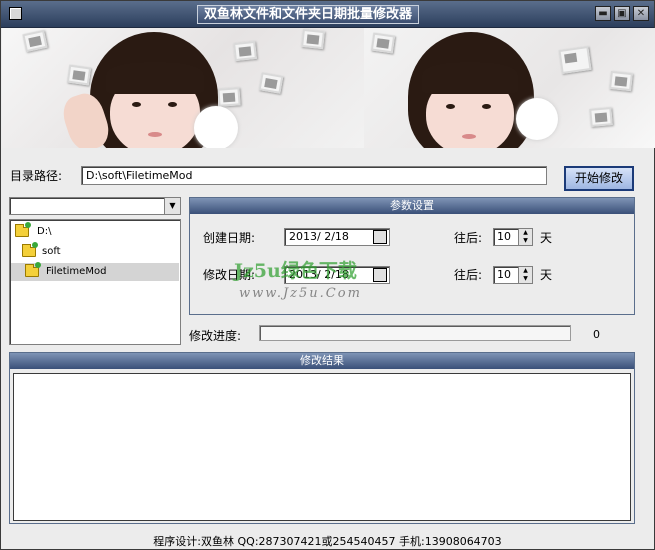 This screenshot has width=655, height=550. What do you see at coordinates (596, 334) in the screenshot?
I see `progress-value: 0` at bounding box center [596, 334].